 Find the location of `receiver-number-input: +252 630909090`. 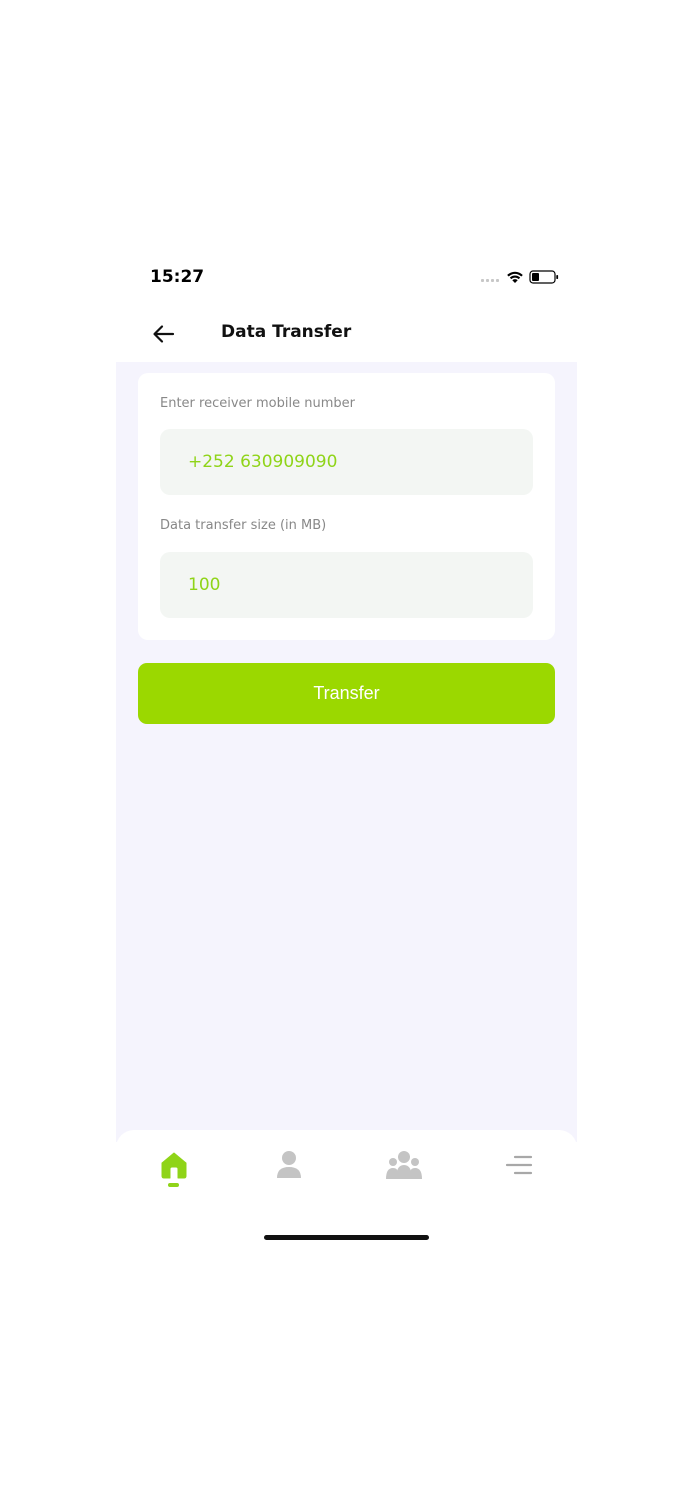

receiver-number-input: +252 630909090 is located at coordinates (346, 462).